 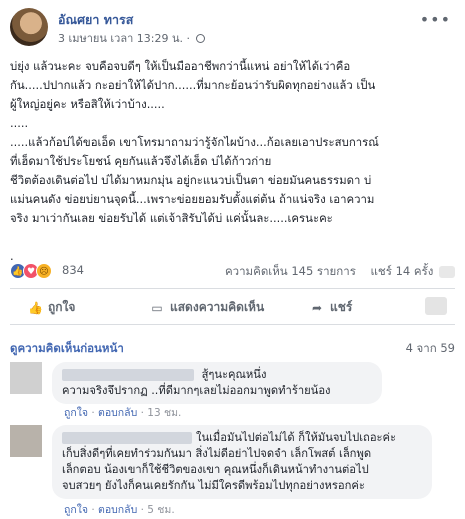 I want to click on more-options-icon: •••, so click(x=435, y=19).